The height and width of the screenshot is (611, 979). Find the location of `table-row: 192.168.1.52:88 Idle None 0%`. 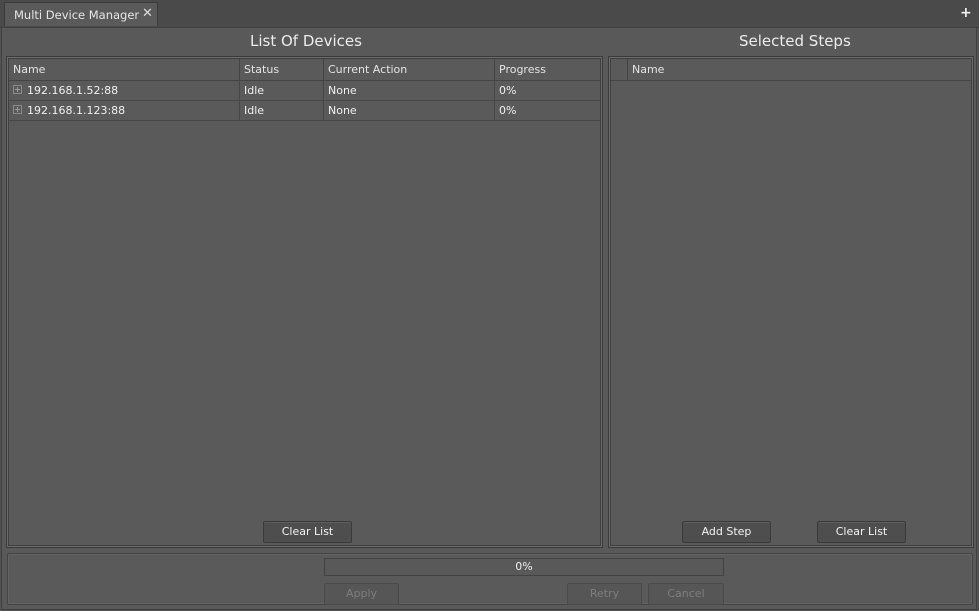

table-row: 192.168.1.52:88 Idle None 0% is located at coordinates (304, 91).